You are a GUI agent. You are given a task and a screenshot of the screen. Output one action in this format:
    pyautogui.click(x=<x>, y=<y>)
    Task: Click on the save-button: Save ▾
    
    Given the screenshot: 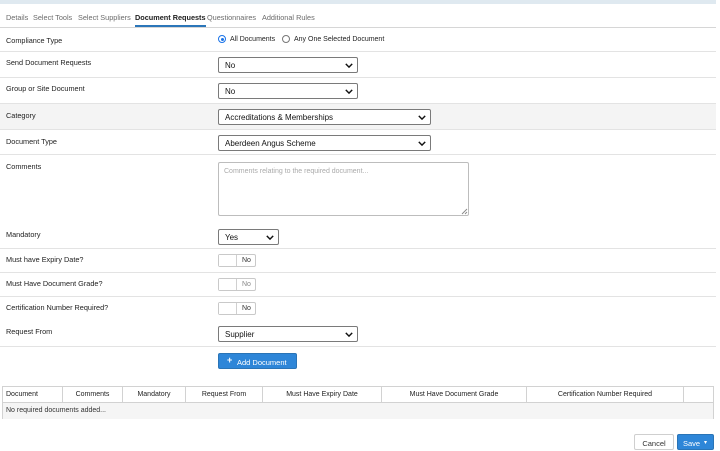 What is the action you would take?
    pyautogui.click(x=695, y=442)
    